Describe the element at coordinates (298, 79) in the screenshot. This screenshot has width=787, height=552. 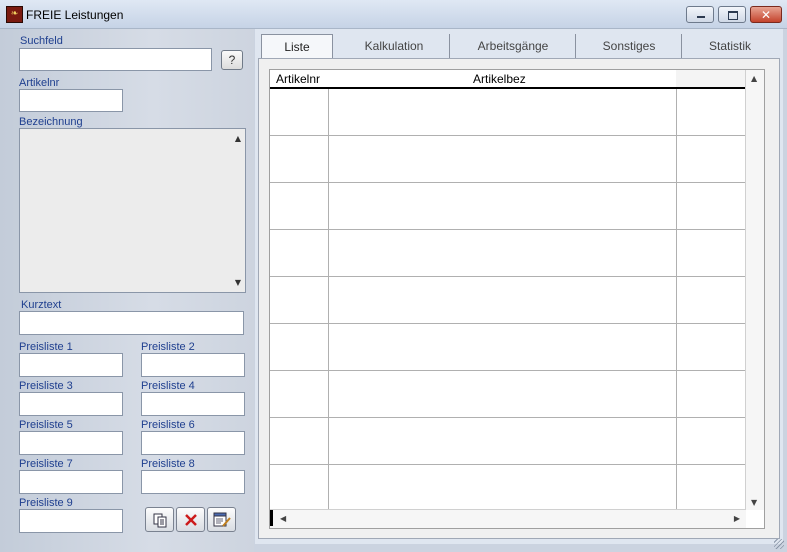
I see `column-header-artikelnr: Artikelnr` at that location.